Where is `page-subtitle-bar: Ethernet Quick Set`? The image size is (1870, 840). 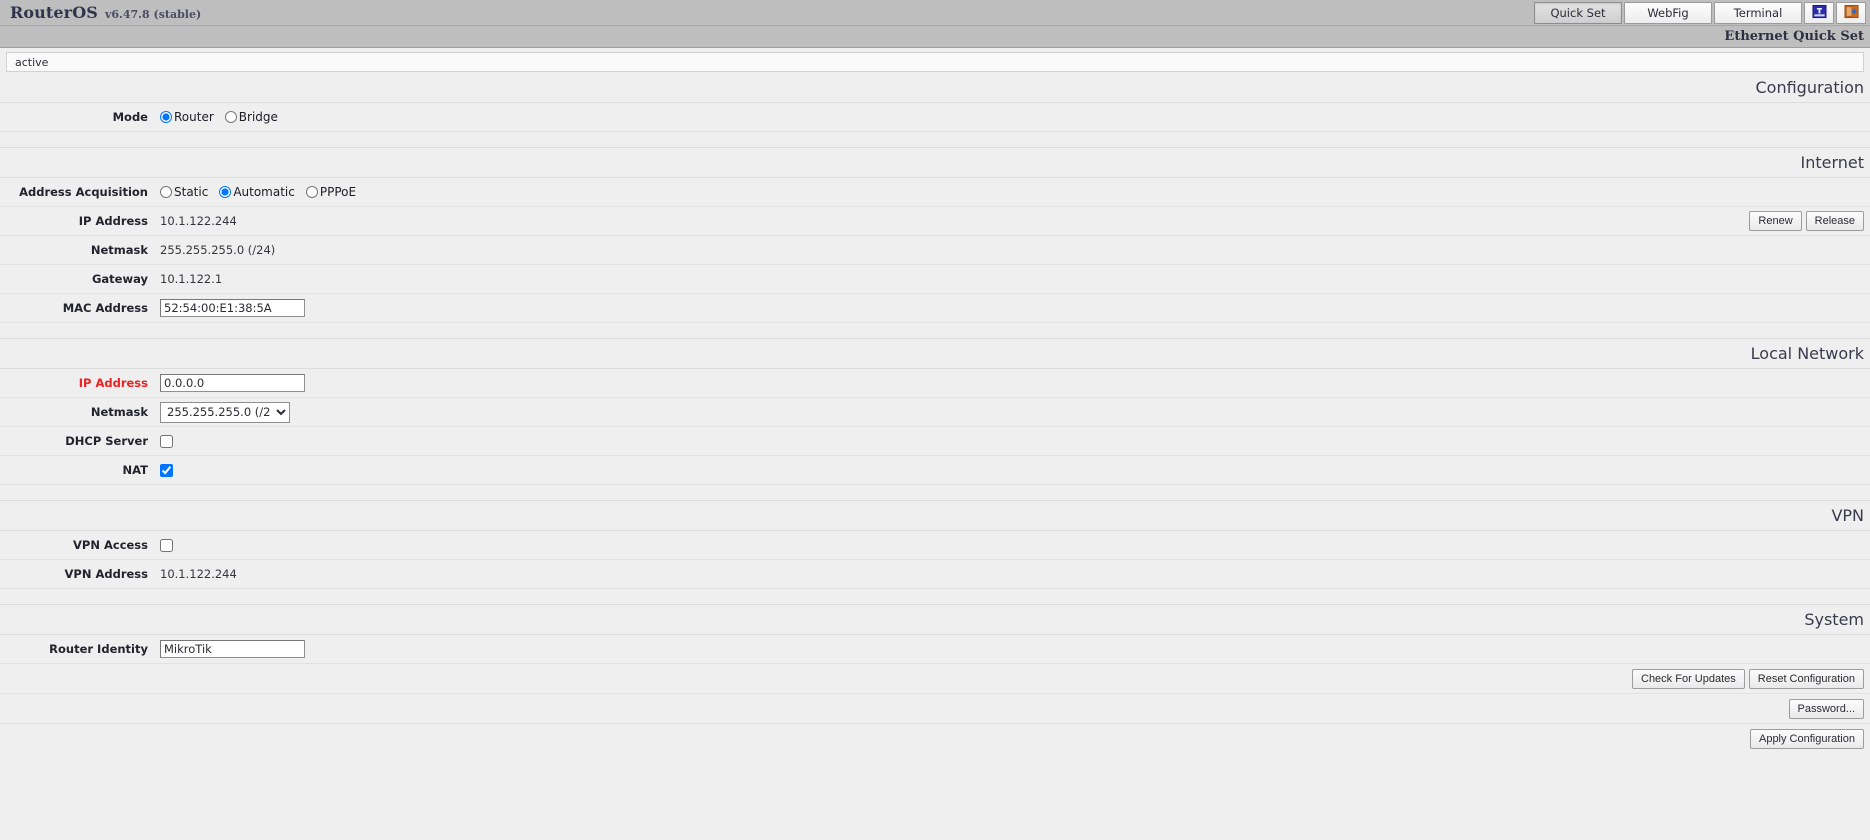
page-subtitle-bar: Ethernet Quick Set is located at coordinates (935, 37).